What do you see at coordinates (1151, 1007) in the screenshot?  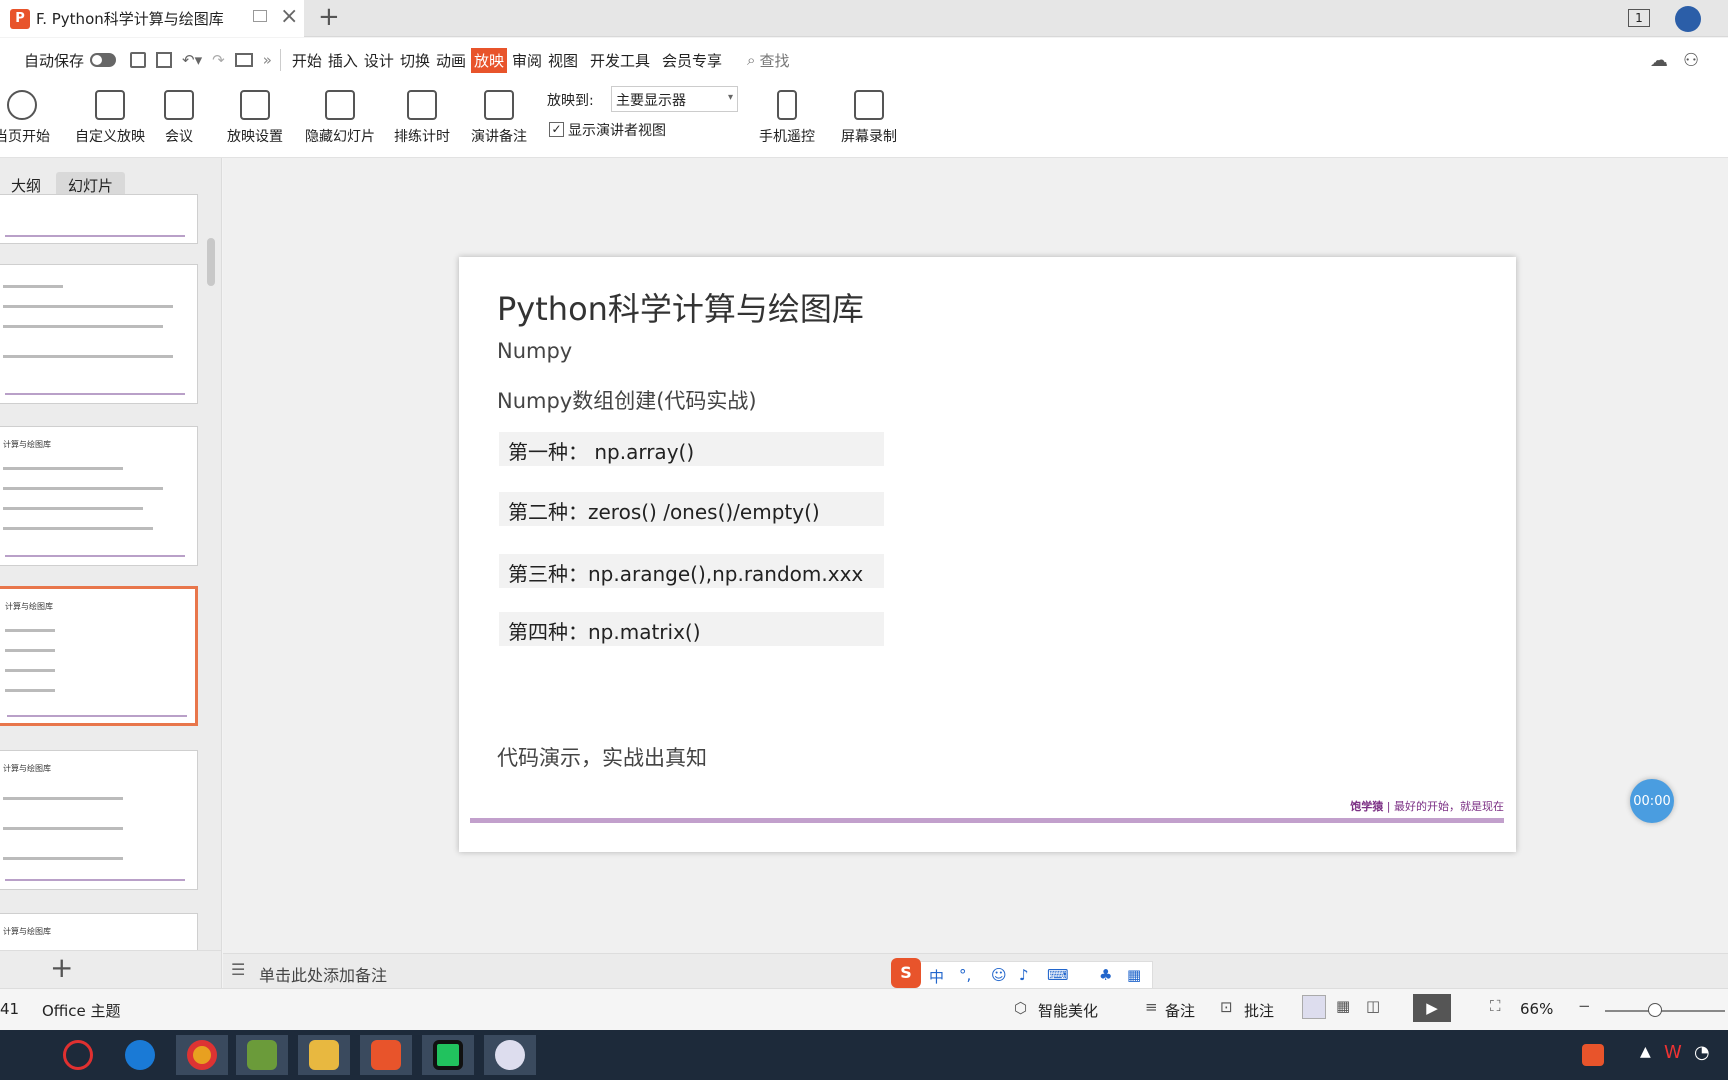 I see `notes-toggle-icon: ≡` at bounding box center [1151, 1007].